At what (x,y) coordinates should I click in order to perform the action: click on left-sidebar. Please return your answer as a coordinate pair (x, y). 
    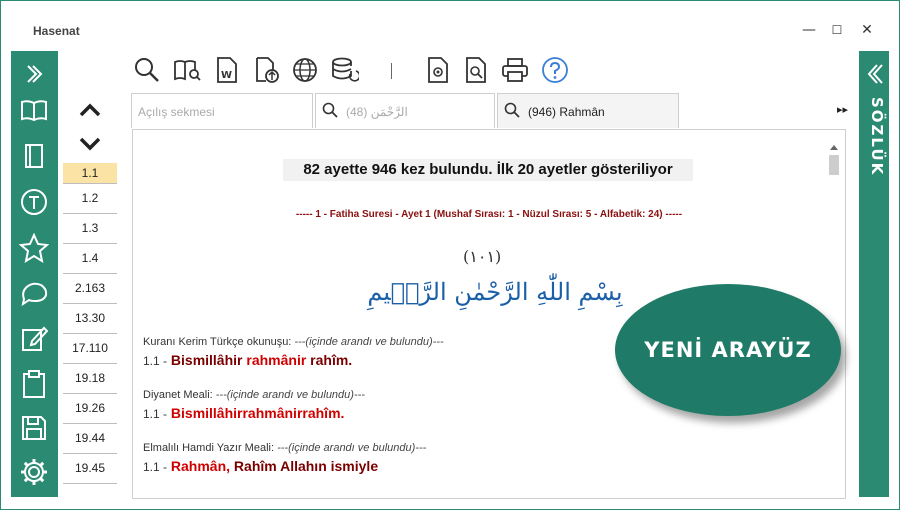
    Looking at the image, I should click on (34, 274).